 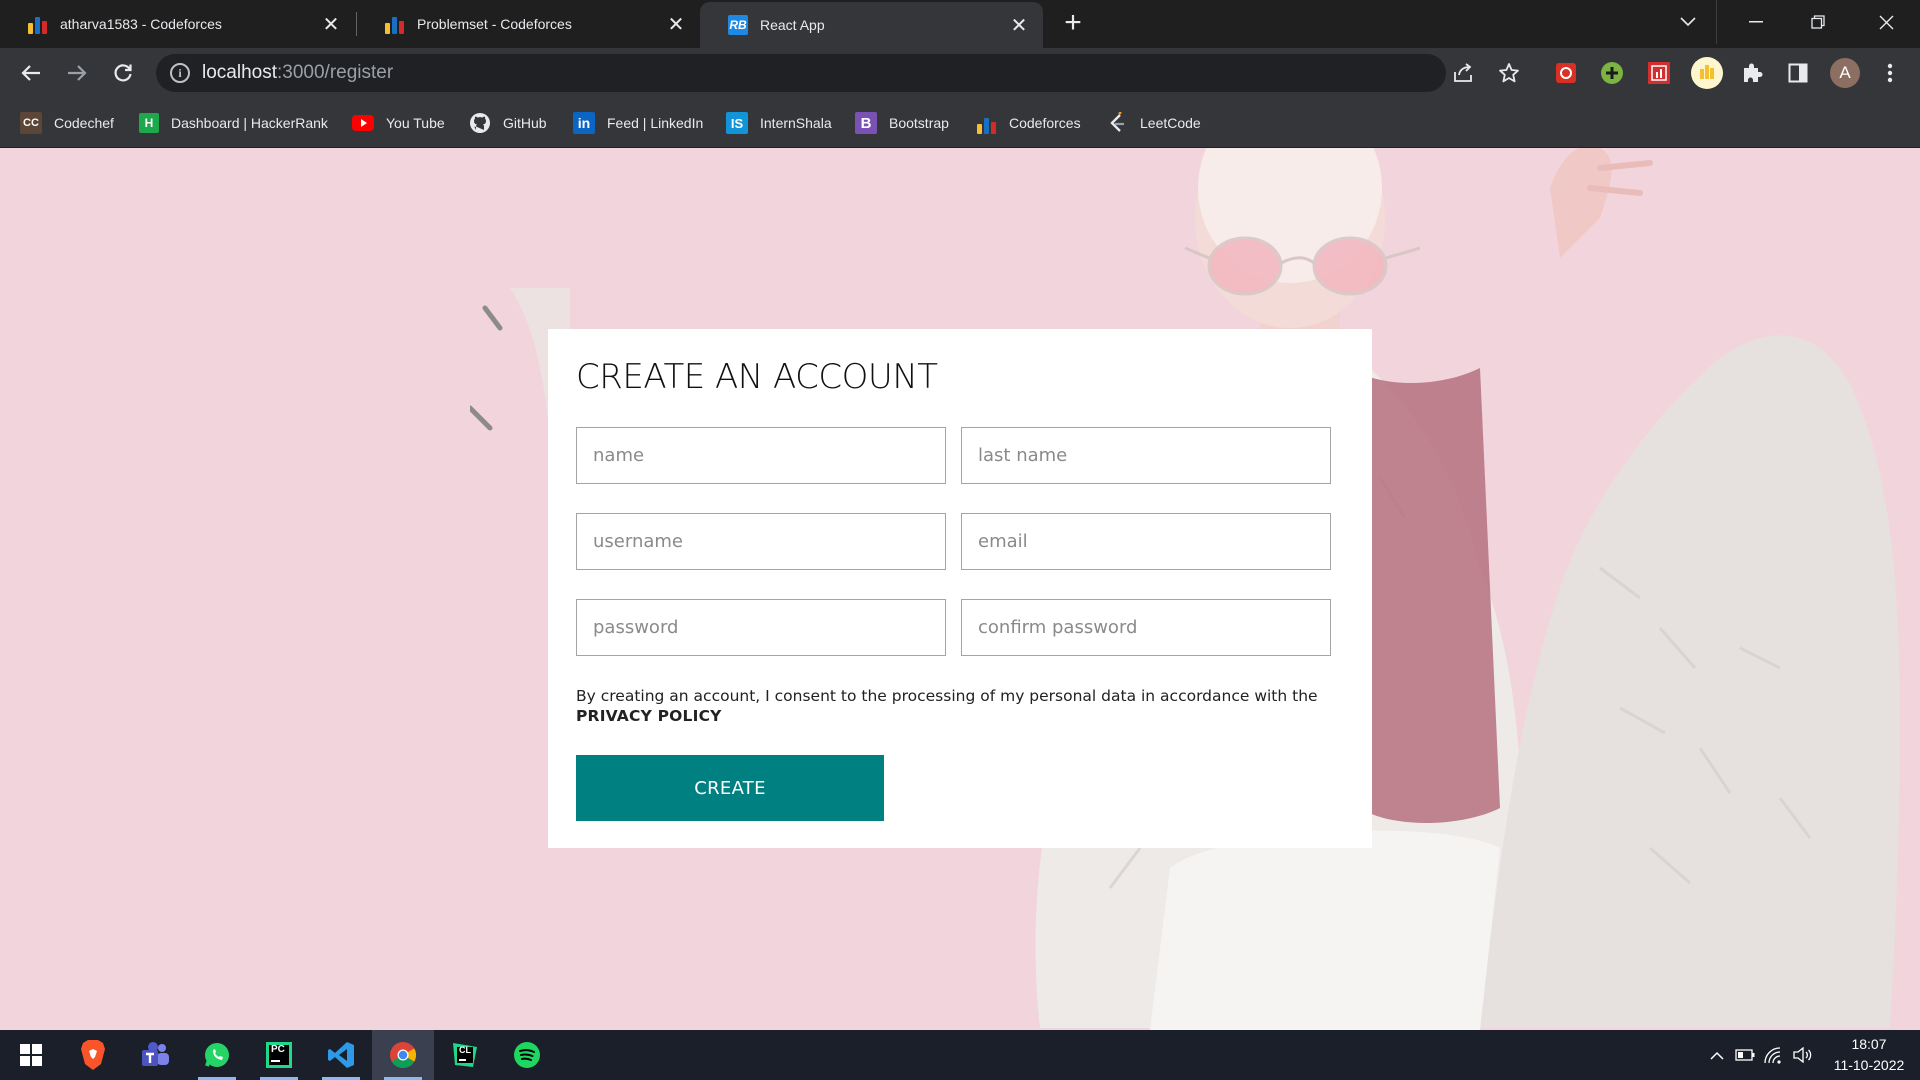 I want to click on tab-react-app: RB React App ✕, so click(x=871, y=25).